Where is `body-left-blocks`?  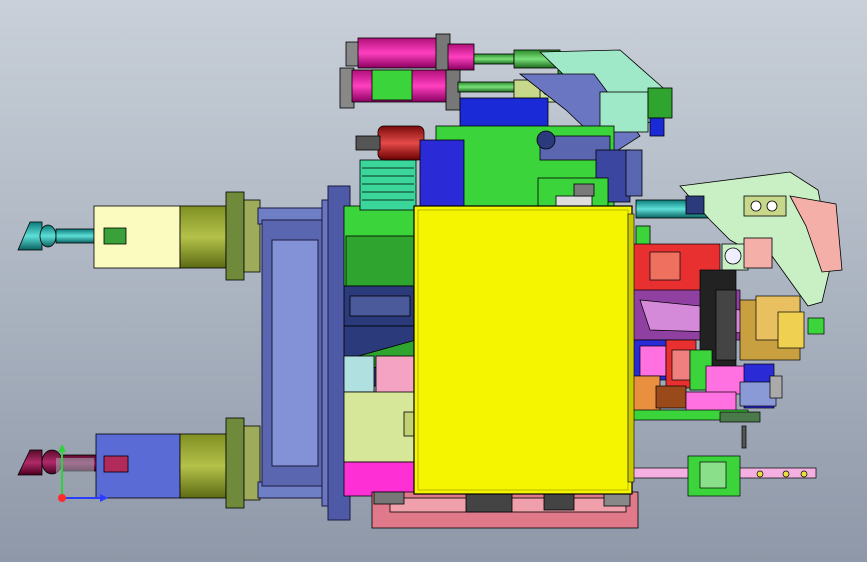
body-left-blocks is located at coordinates (380, 328).